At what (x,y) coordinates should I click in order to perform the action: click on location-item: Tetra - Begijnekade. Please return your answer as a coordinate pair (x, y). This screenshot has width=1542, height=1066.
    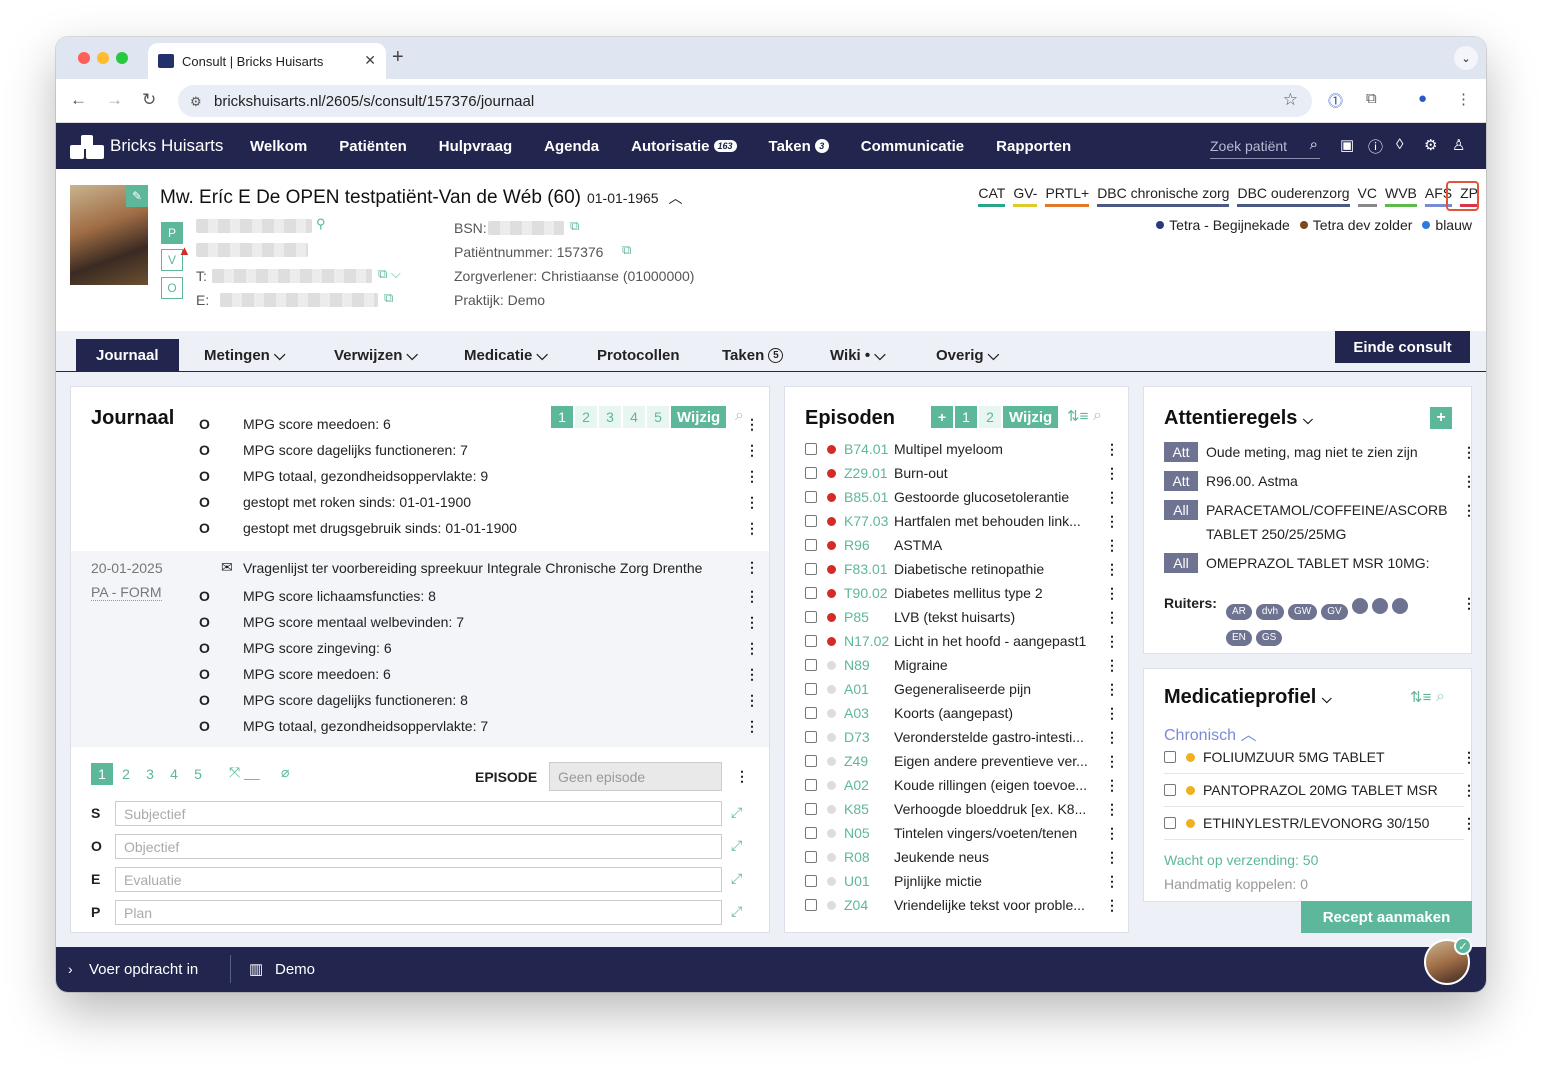
    Looking at the image, I should click on (1223, 225).